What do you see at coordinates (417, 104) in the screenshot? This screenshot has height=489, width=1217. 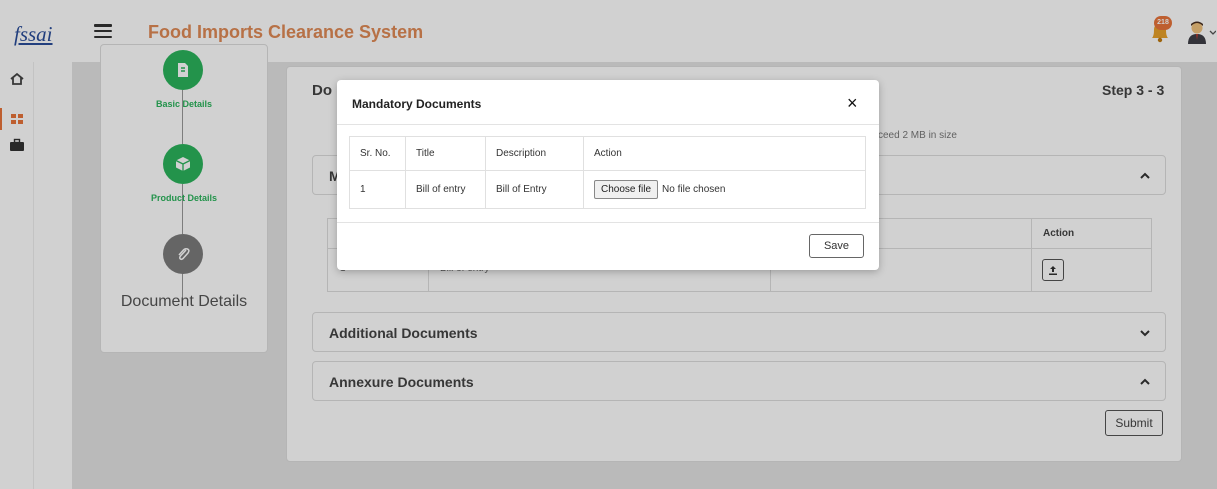 I see `modal-title: Mandatory Documents` at bounding box center [417, 104].